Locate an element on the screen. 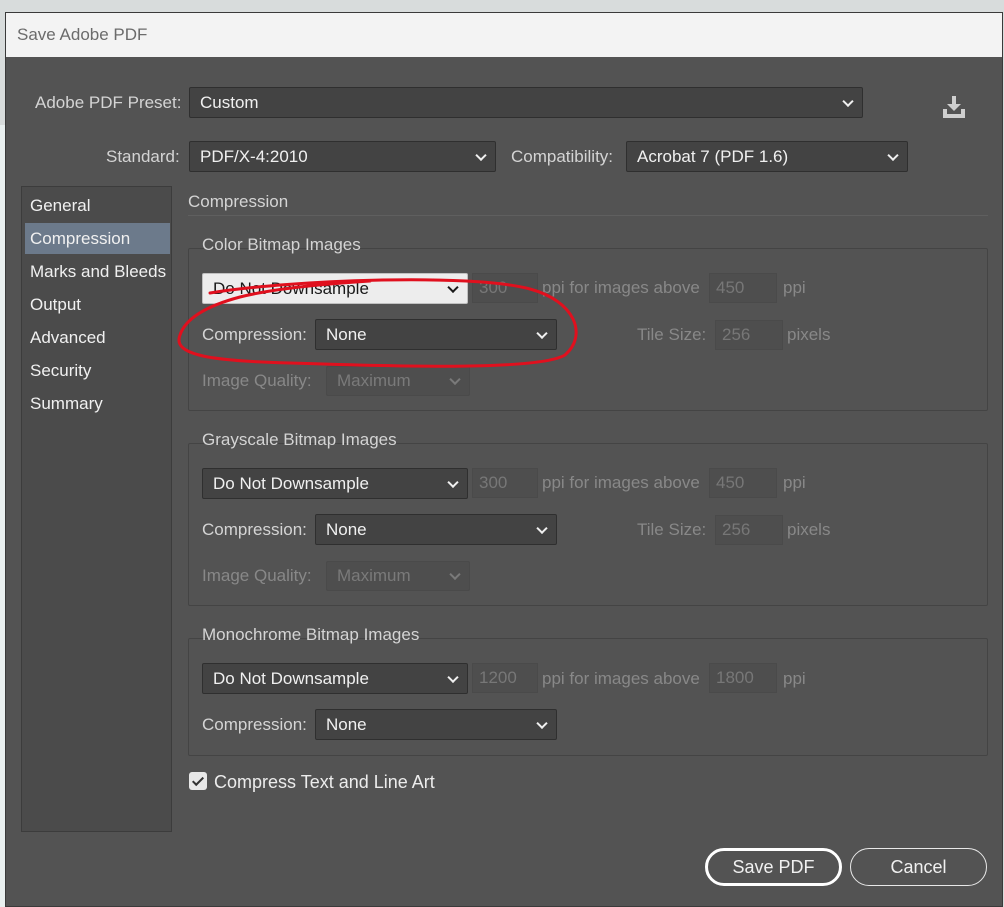 The image size is (1004, 907). monochrome-compression-label: Compression: is located at coordinates (254, 724).